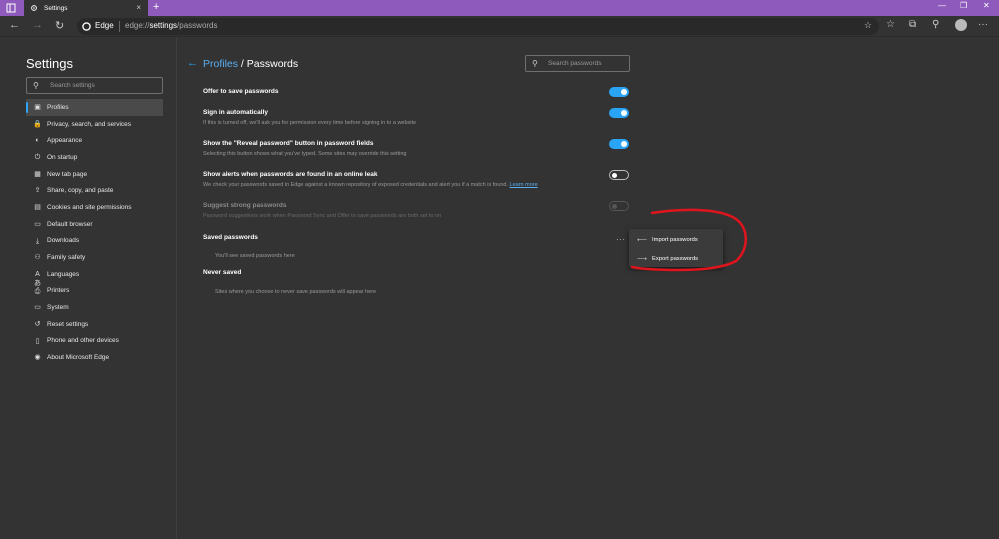 Image resolution: width=999 pixels, height=539 pixels. I want to click on minimize-button: —, so click(942, 5).